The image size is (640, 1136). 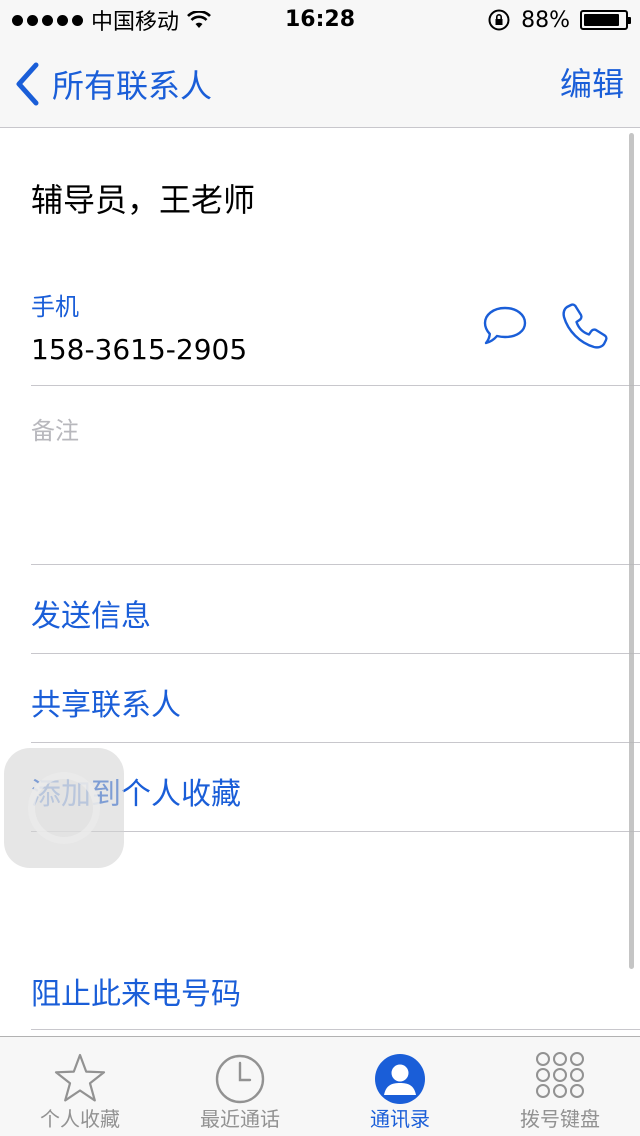 What do you see at coordinates (585, 326) in the screenshot?
I see `phone-handset-icon` at bounding box center [585, 326].